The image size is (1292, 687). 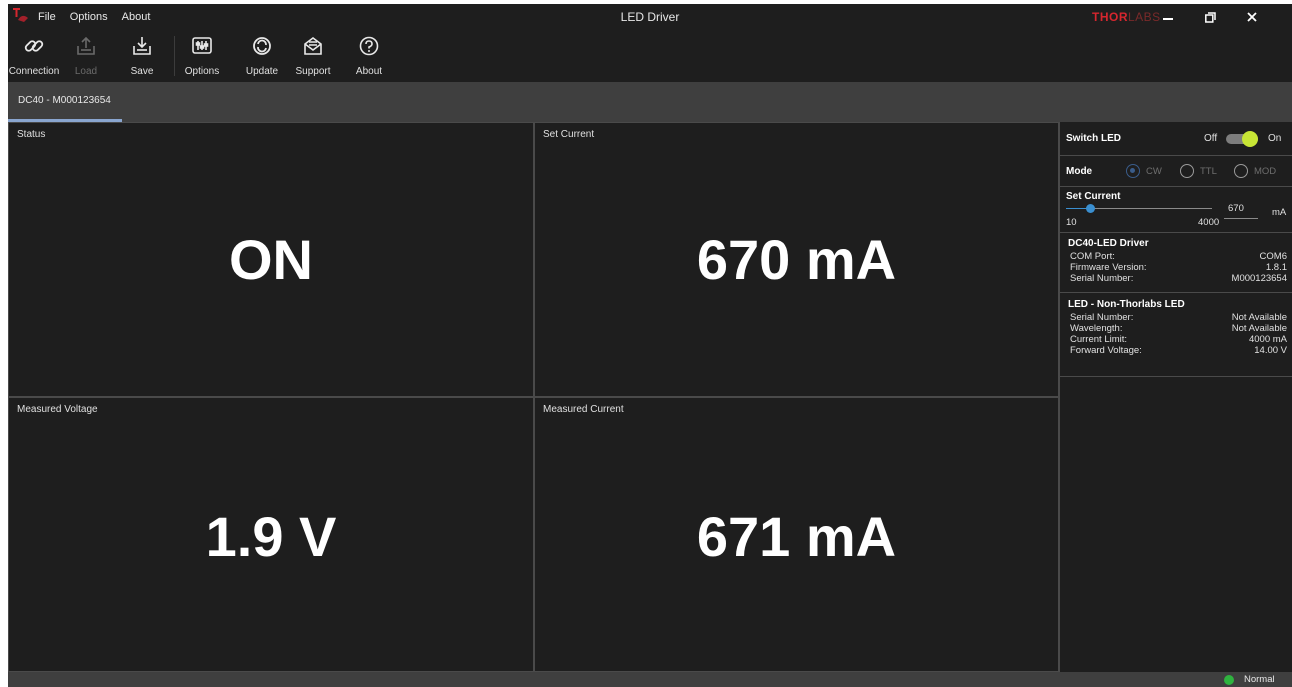 What do you see at coordinates (1094, 138) in the screenshot?
I see `switch-led-label: Switch LED` at bounding box center [1094, 138].